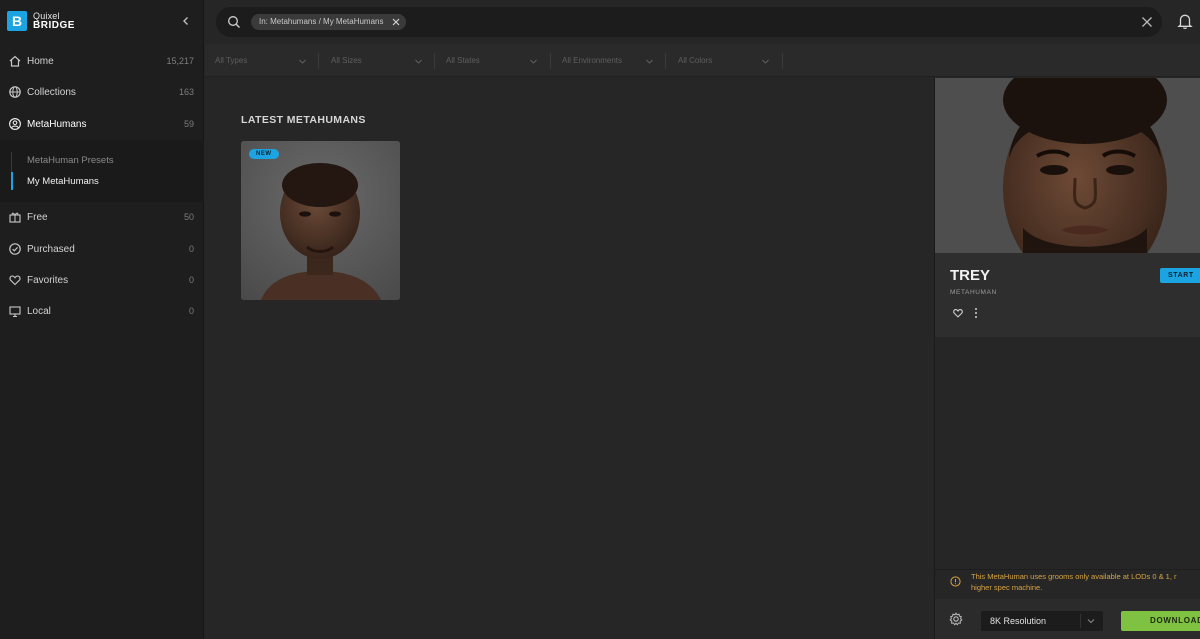  I want to click on collapse-sidebar-button, so click(186, 21).